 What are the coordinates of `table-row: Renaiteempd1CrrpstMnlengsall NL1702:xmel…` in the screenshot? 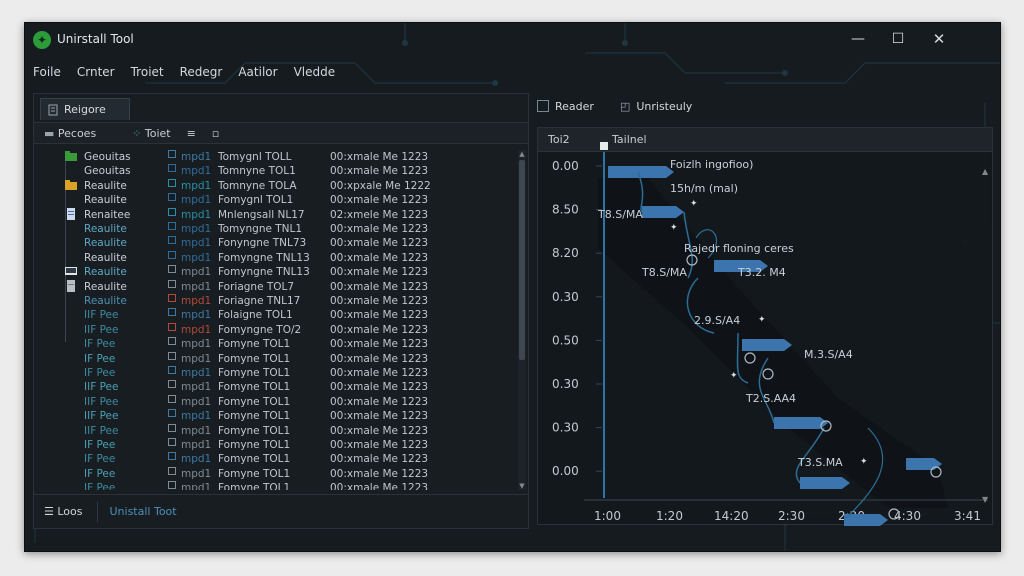 It's located at (274, 214).